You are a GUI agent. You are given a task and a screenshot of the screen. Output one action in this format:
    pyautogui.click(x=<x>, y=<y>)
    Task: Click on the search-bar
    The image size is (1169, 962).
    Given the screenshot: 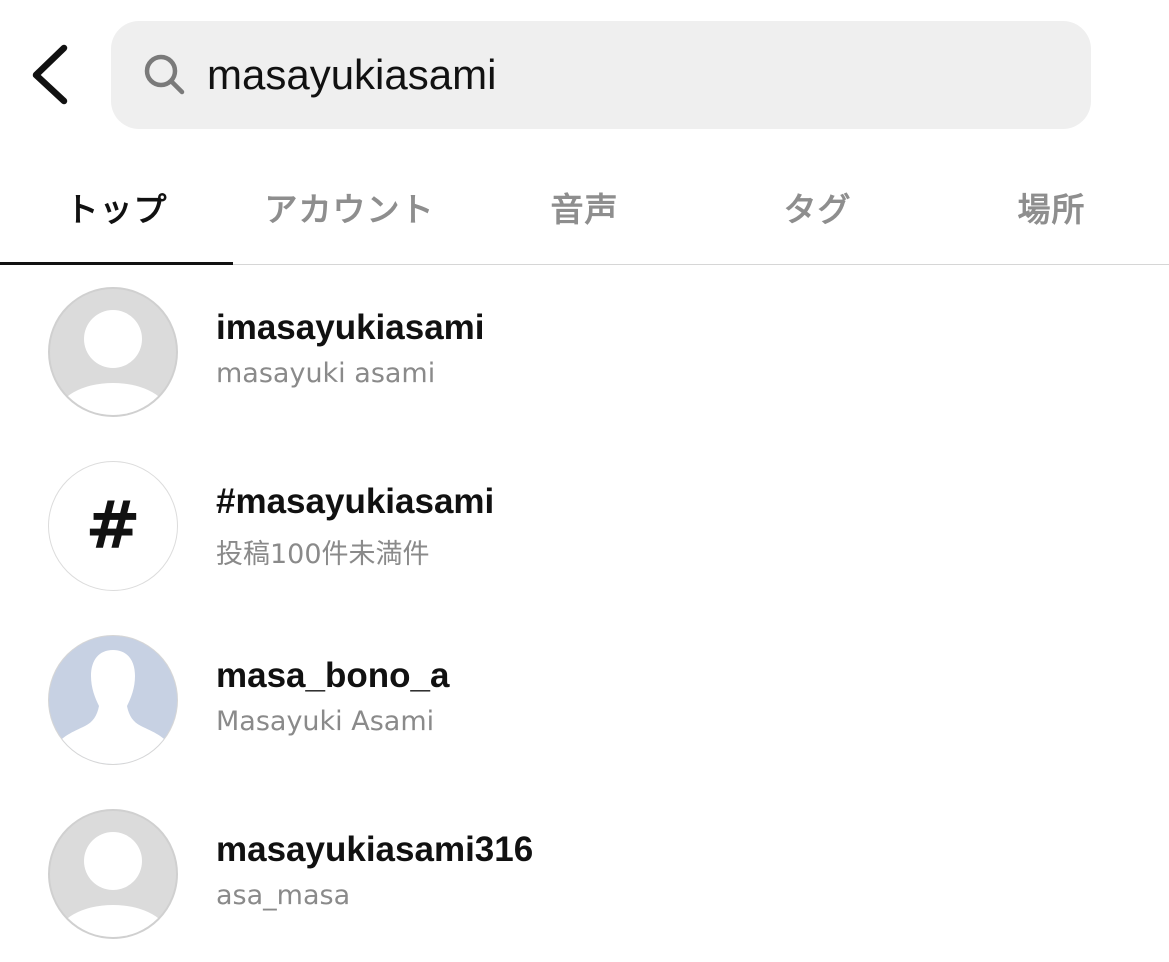 What is the action you would take?
    pyautogui.click(x=601, y=75)
    